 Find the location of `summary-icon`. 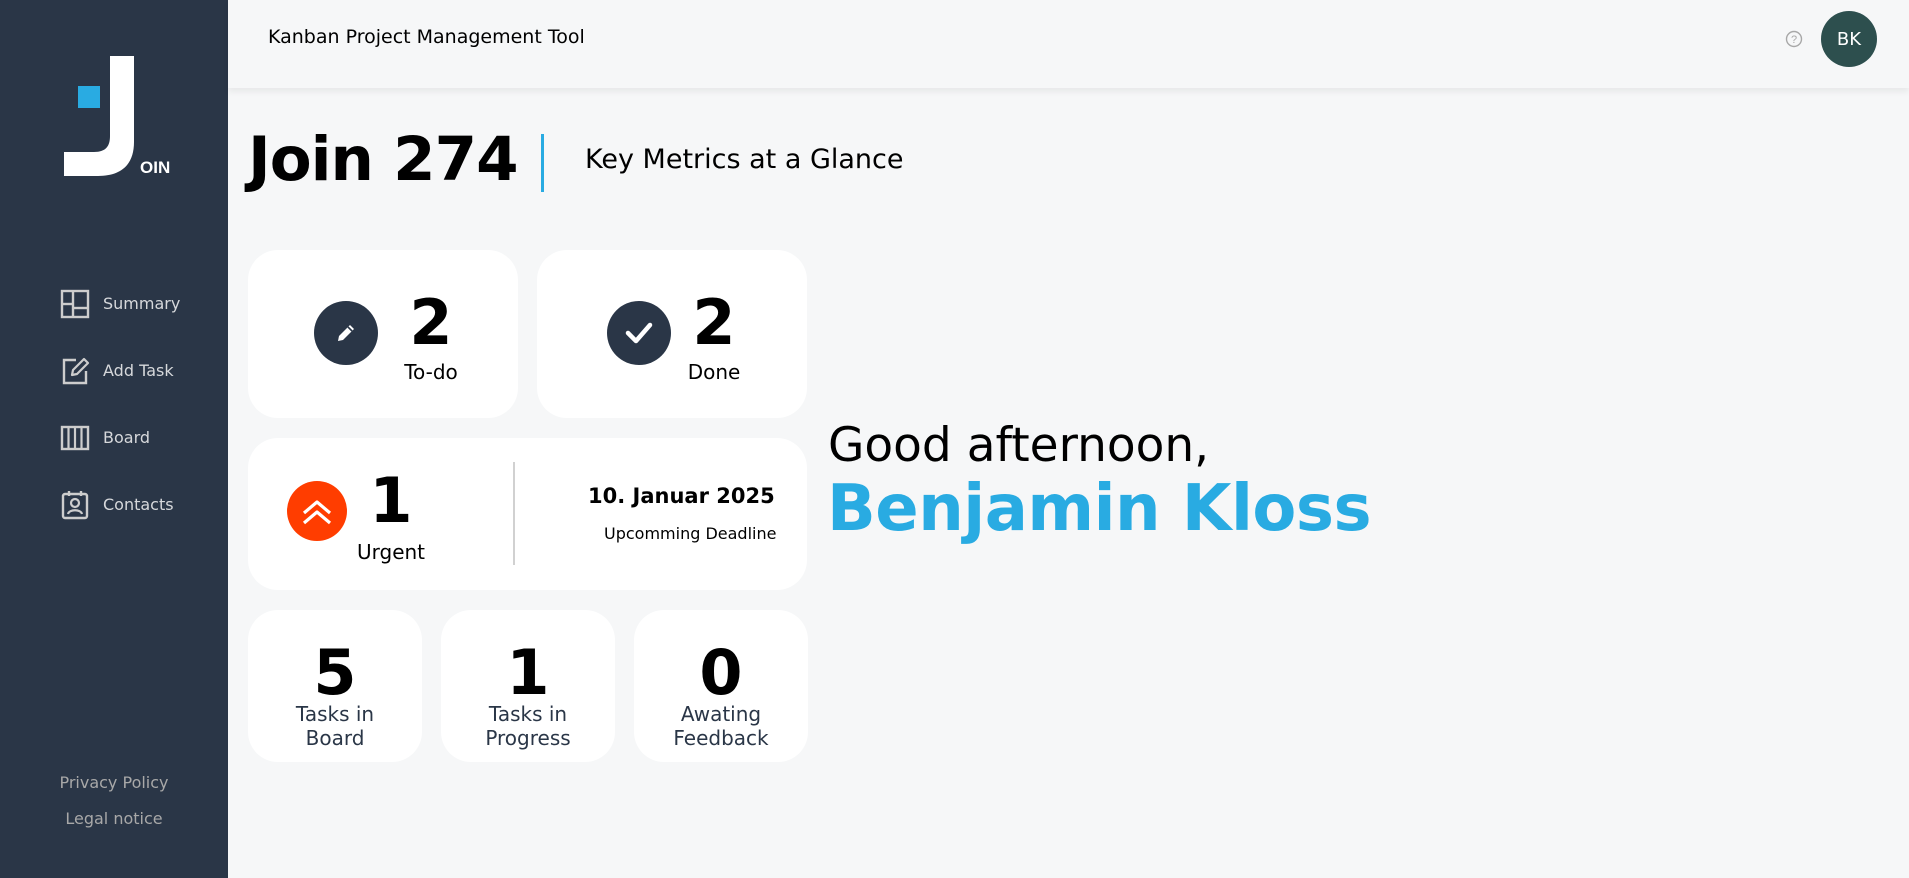

summary-icon is located at coordinates (75, 304).